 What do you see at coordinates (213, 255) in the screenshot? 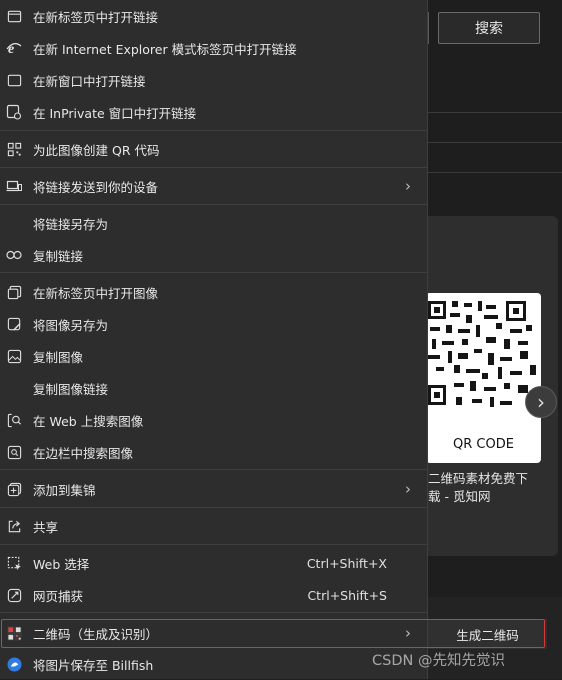
I see `menu-item-copy-link: 复制链接` at bounding box center [213, 255].